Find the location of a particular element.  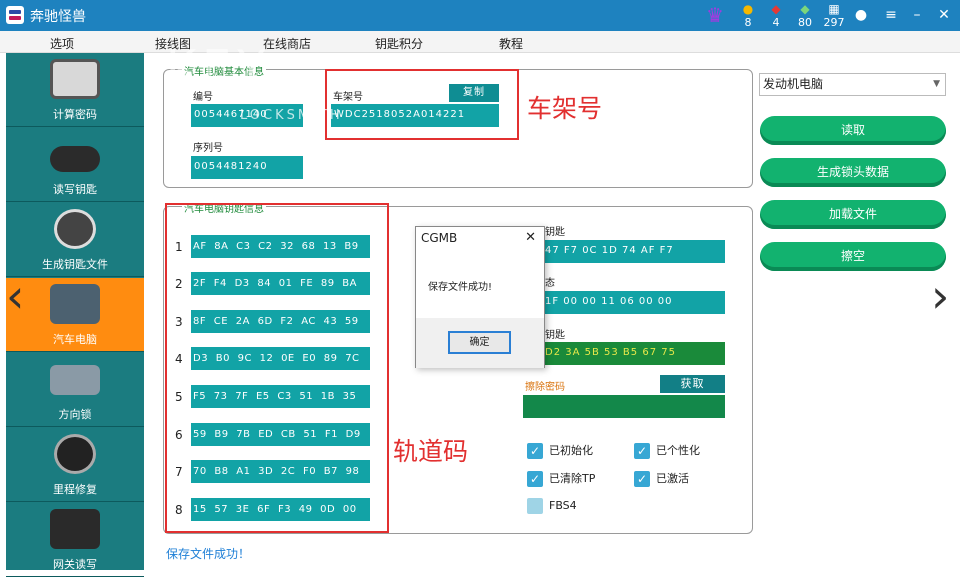

sidebar-item-read-write-key: 读写钥匙 is located at coordinates (75, 165).